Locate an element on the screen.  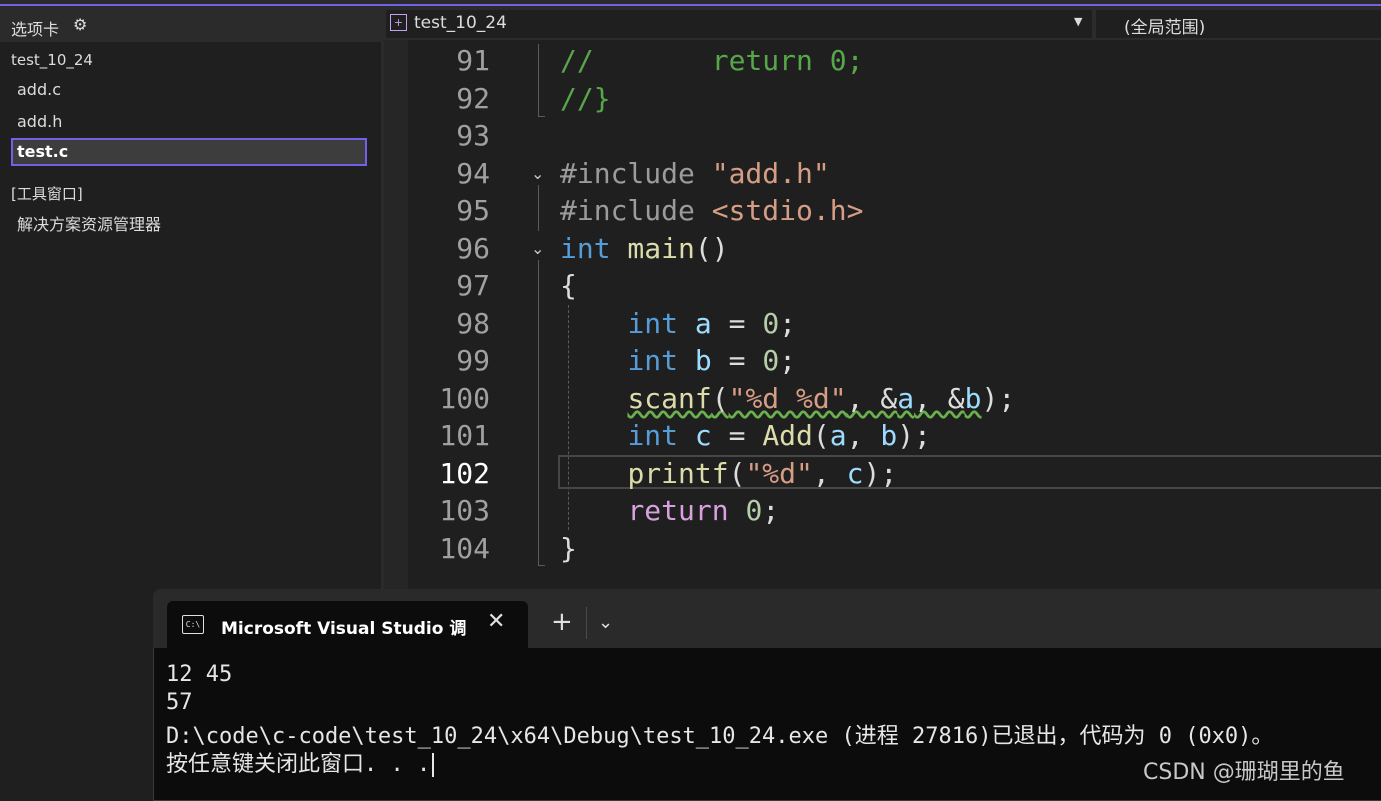
line-number: 98 is located at coordinates (473, 323).